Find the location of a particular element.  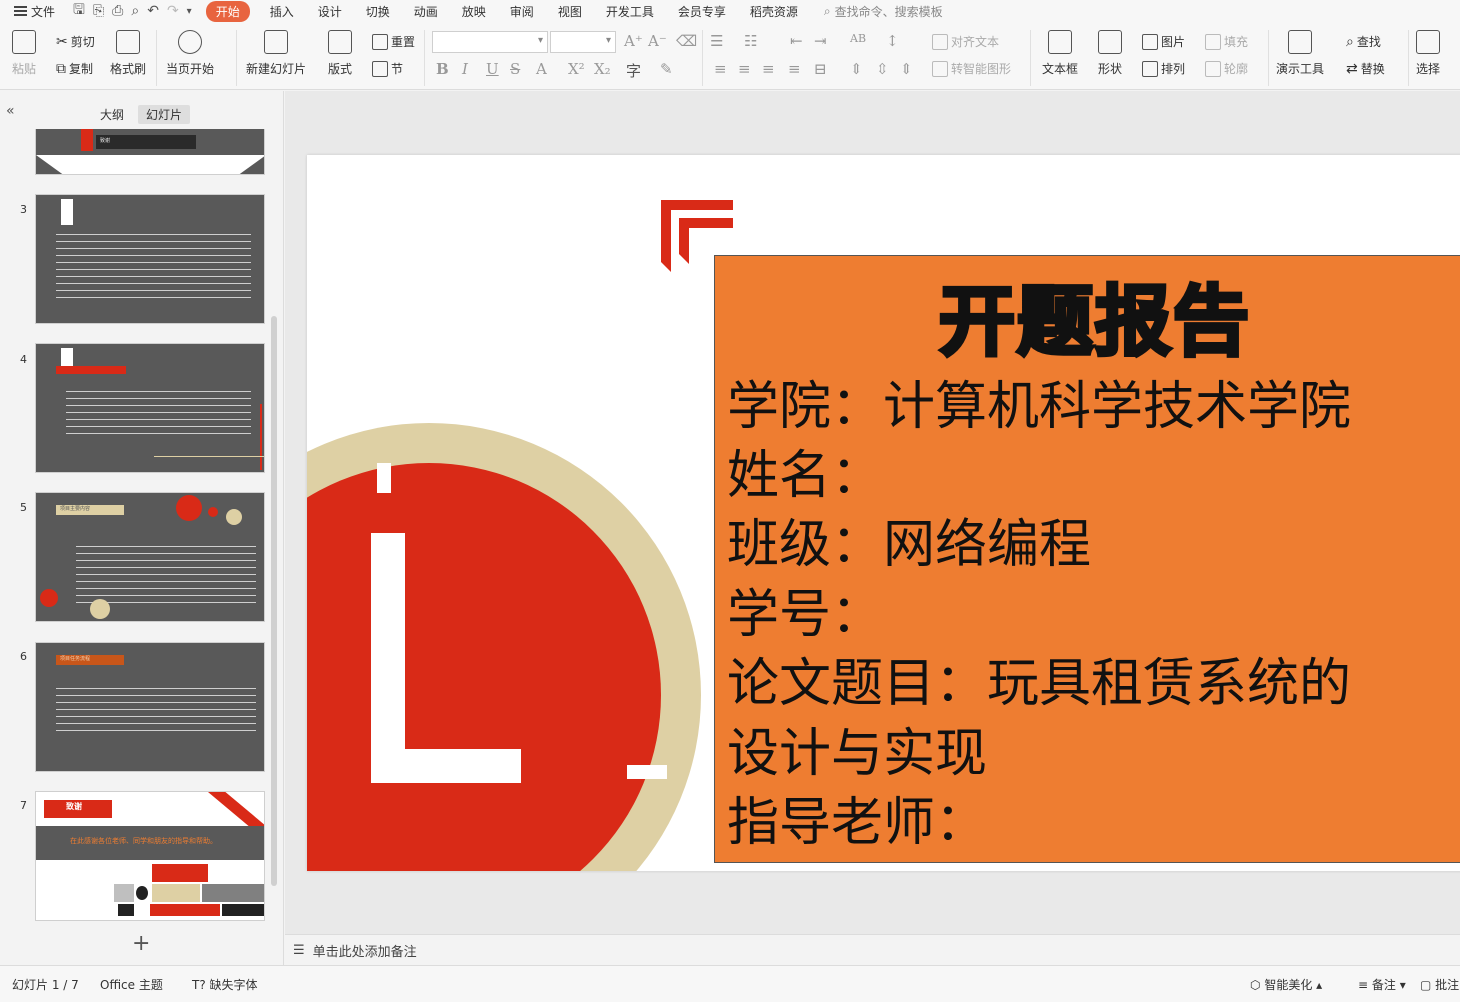

search-icon: ⌕ is located at coordinates (827, 10).